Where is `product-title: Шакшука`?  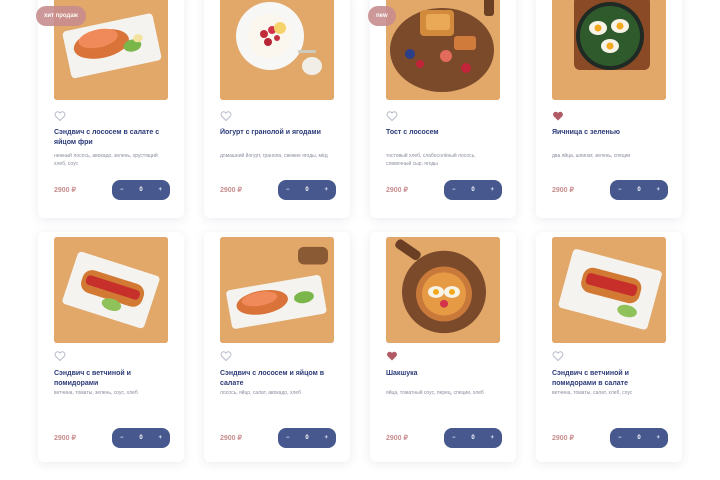
product-title: Шакшука is located at coordinates (445, 374).